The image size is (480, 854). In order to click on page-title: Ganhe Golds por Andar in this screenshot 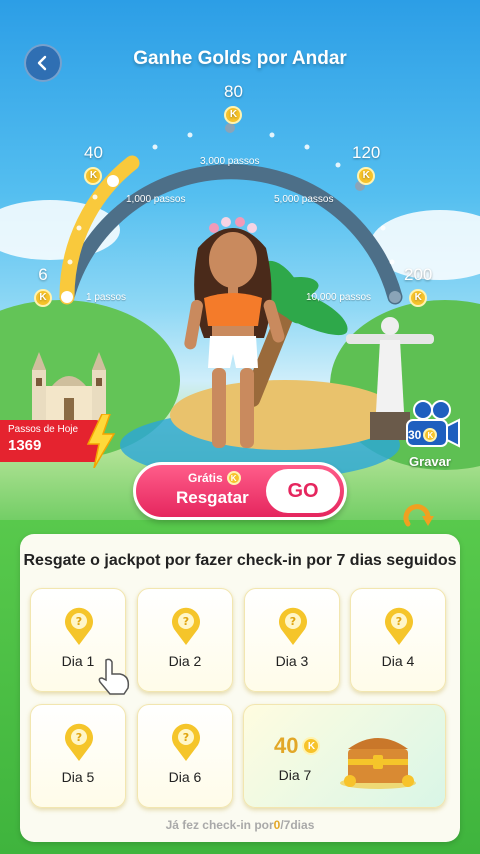, I will do `click(240, 58)`.